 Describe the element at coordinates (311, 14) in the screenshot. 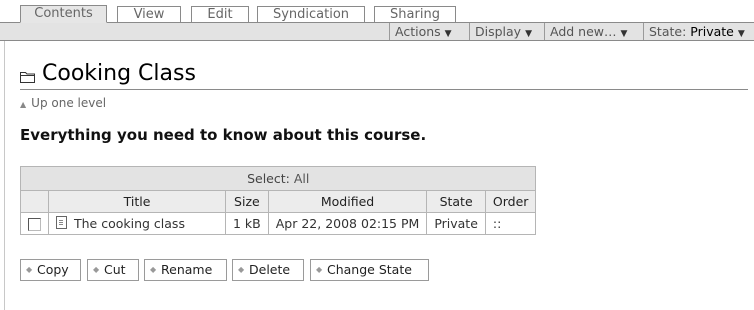

I see `tab-syndication: Syndication` at that location.